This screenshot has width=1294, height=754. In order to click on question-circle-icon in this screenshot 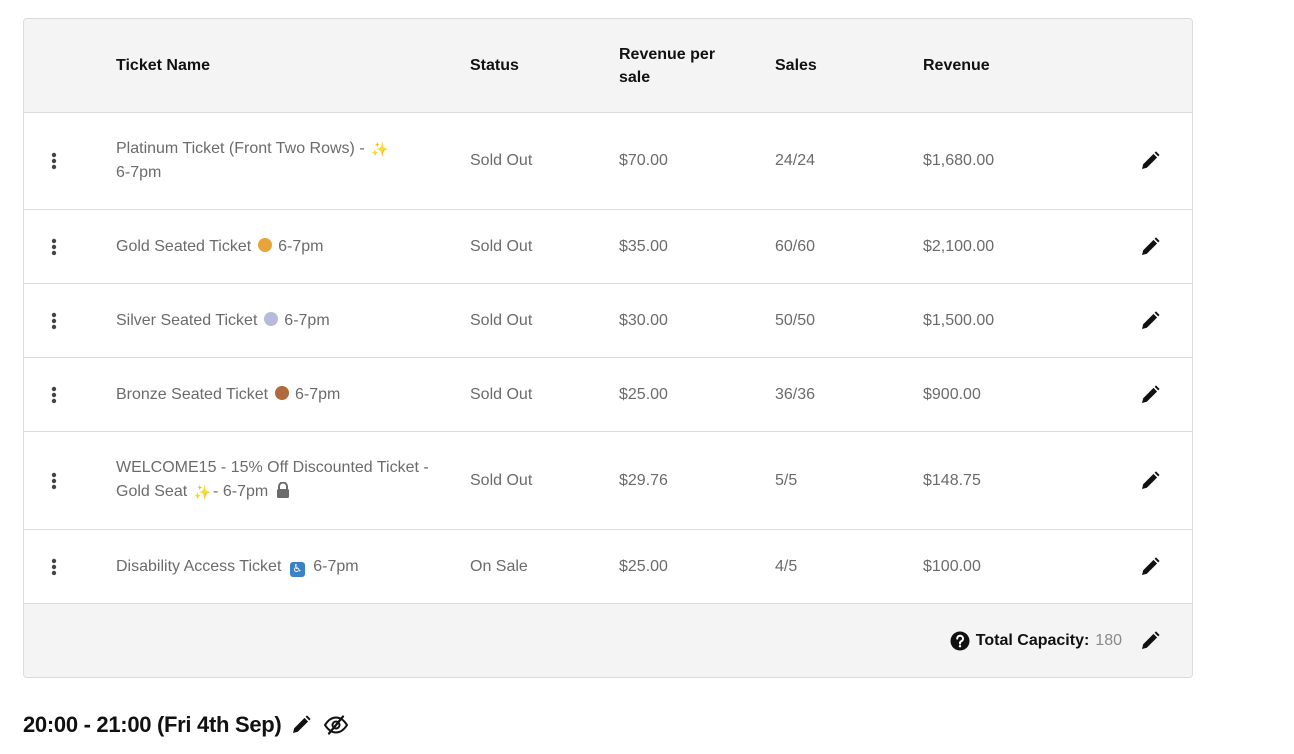, I will do `click(960, 641)`.